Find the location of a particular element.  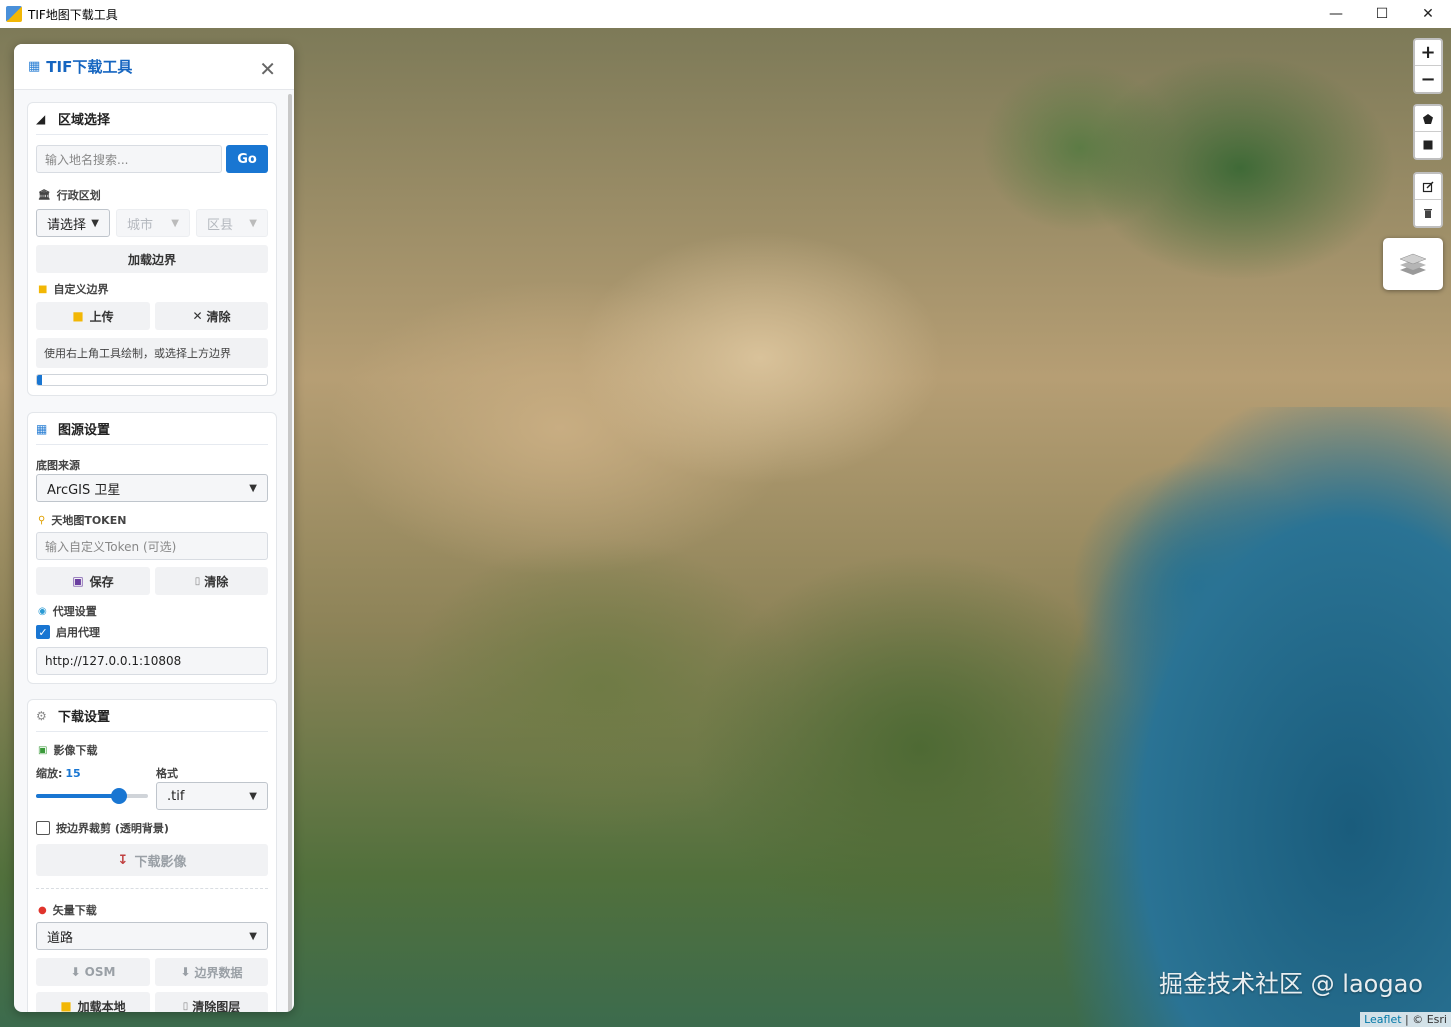

globe-icon: ◉ is located at coordinates (42, 611).